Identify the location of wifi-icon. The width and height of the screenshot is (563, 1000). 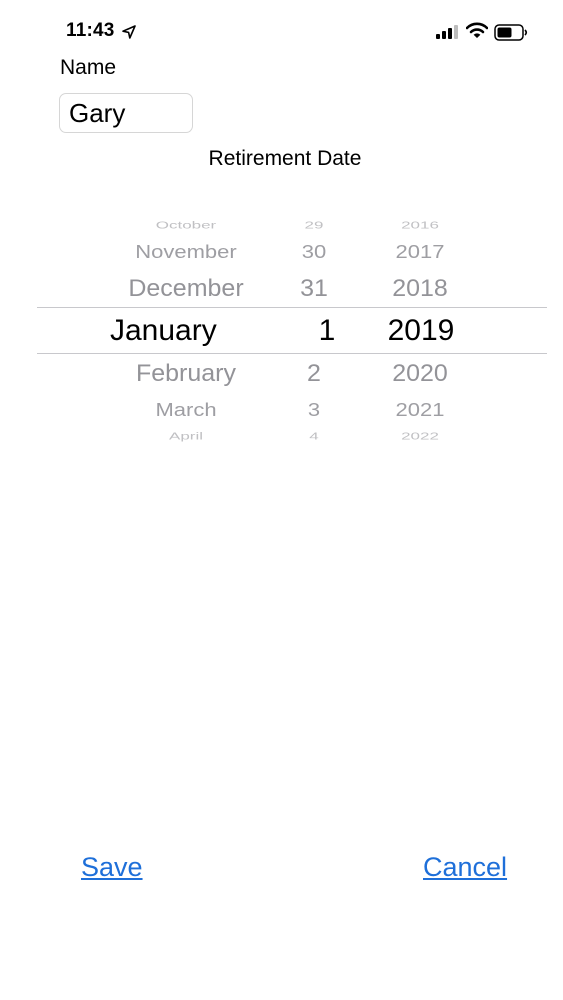
(477, 30).